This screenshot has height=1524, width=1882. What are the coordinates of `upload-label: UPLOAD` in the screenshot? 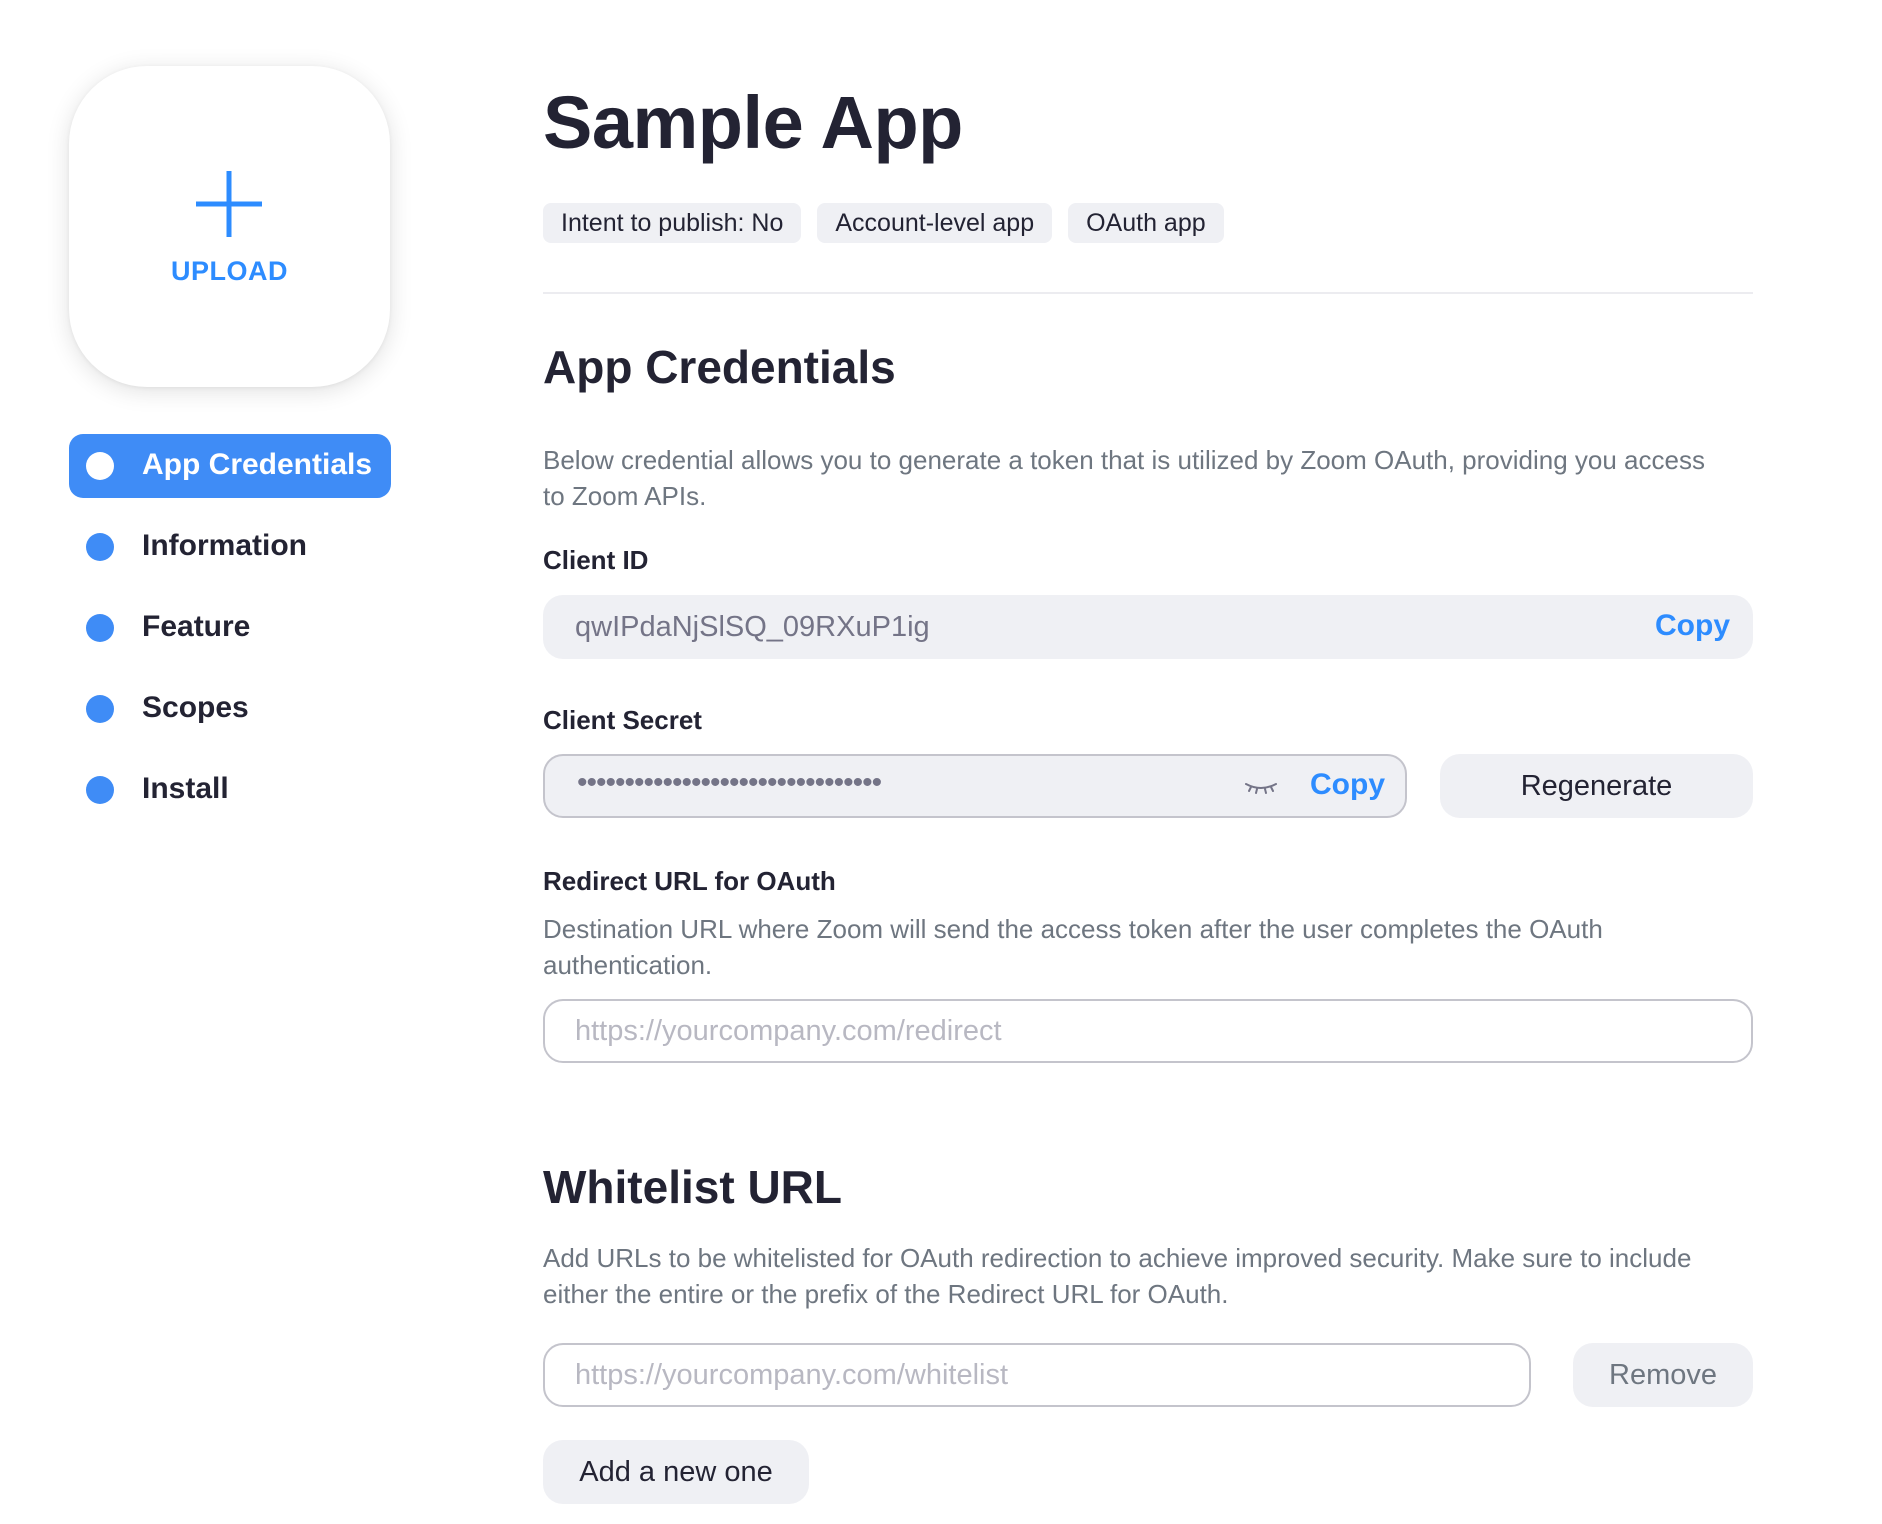 It's located at (229, 271).